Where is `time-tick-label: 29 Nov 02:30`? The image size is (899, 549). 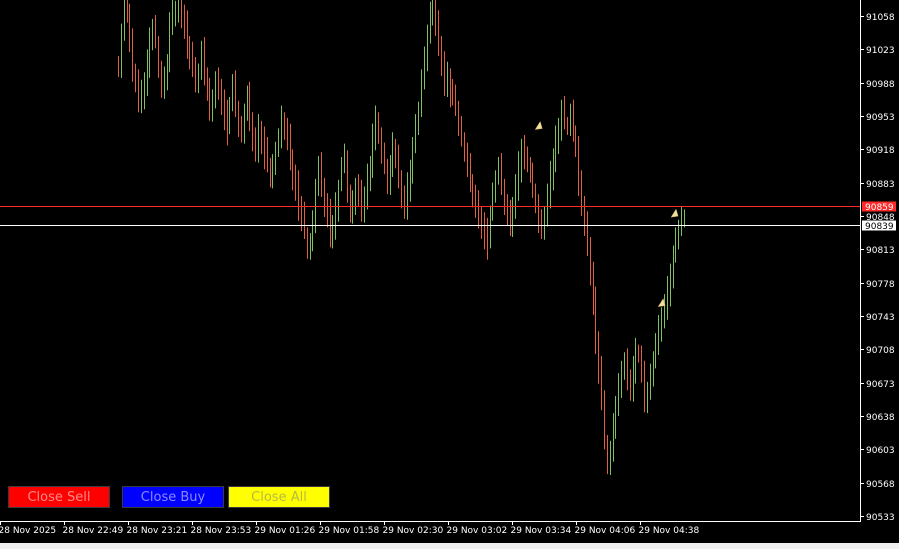
time-tick-label: 29 Nov 02:30 is located at coordinates (413, 531).